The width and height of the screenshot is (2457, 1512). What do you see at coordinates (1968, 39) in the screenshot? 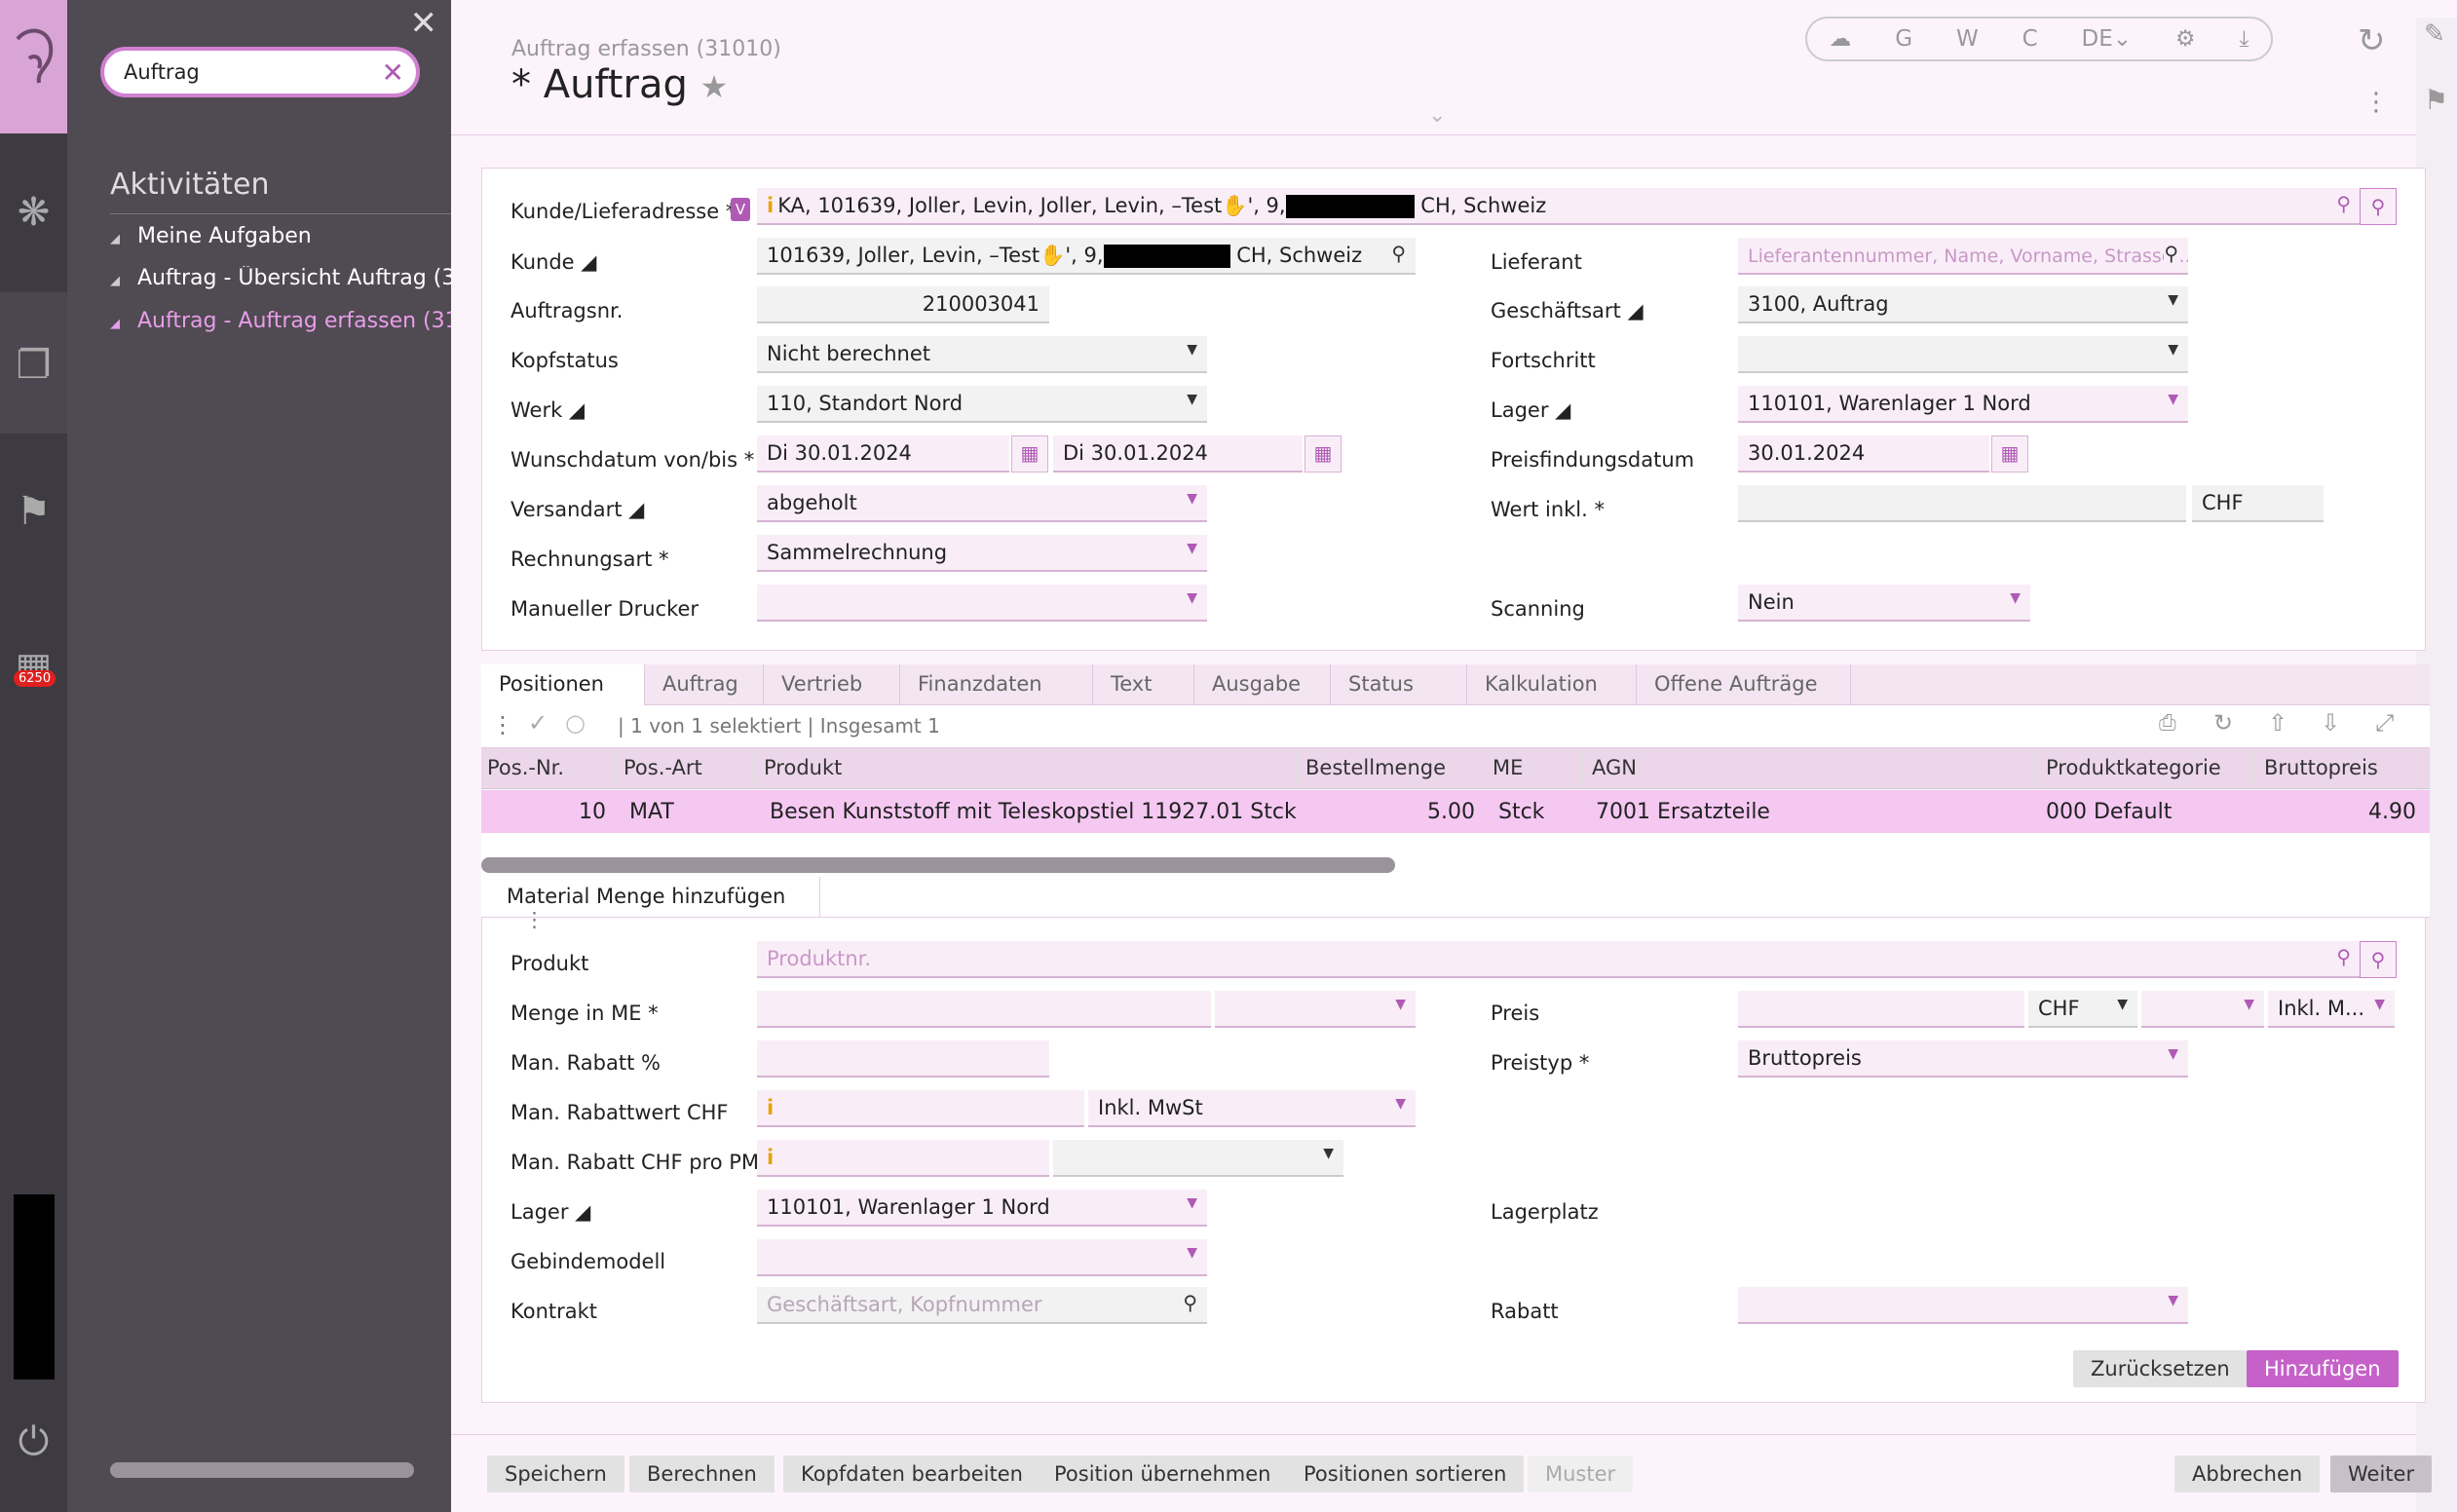
I see `toolbar-w: W` at bounding box center [1968, 39].